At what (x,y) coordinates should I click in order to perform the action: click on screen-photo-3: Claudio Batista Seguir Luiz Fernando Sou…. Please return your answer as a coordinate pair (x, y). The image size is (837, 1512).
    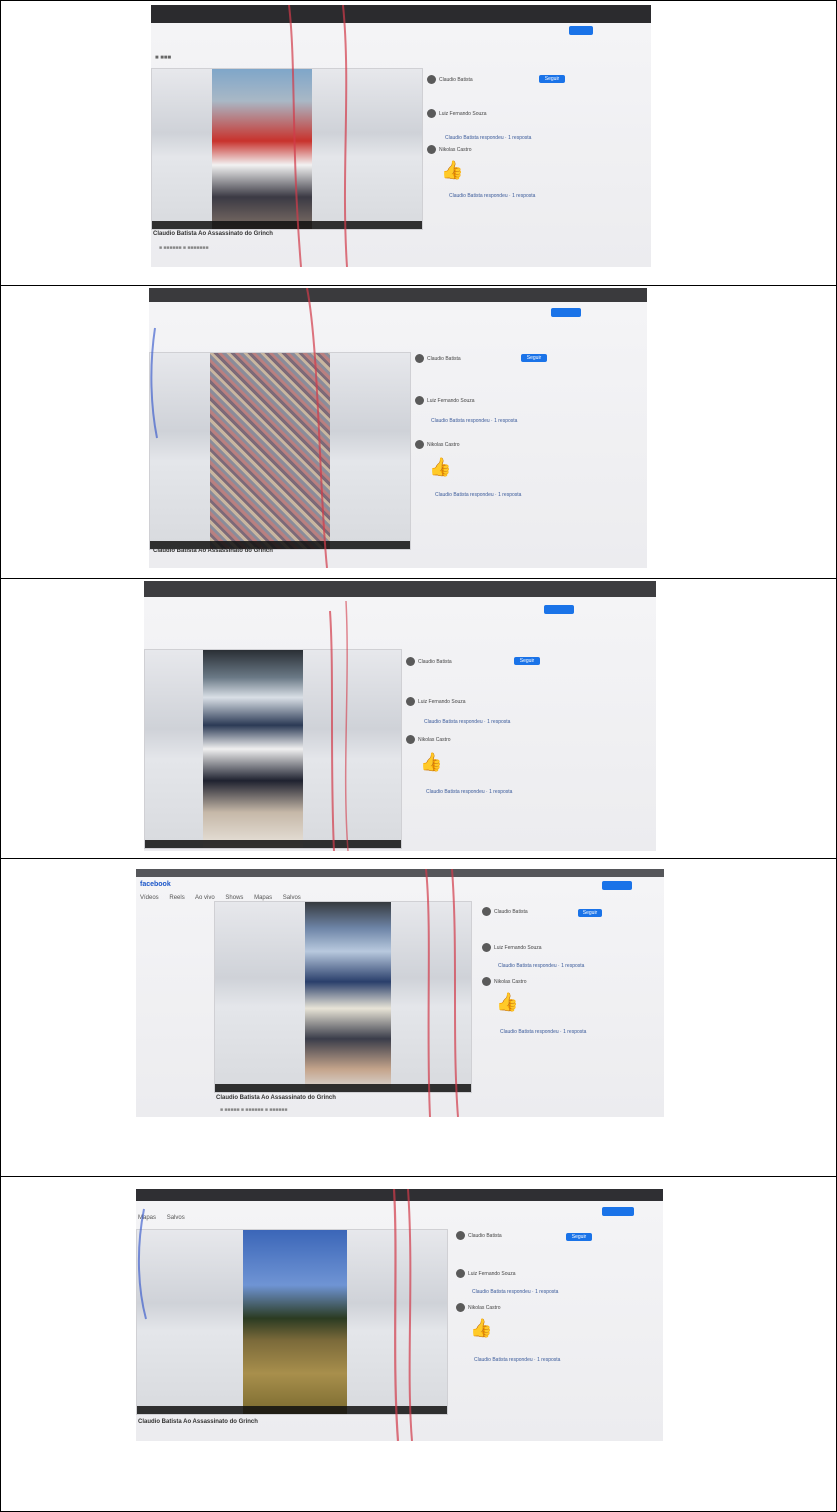
    Looking at the image, I should click on (400, 716).